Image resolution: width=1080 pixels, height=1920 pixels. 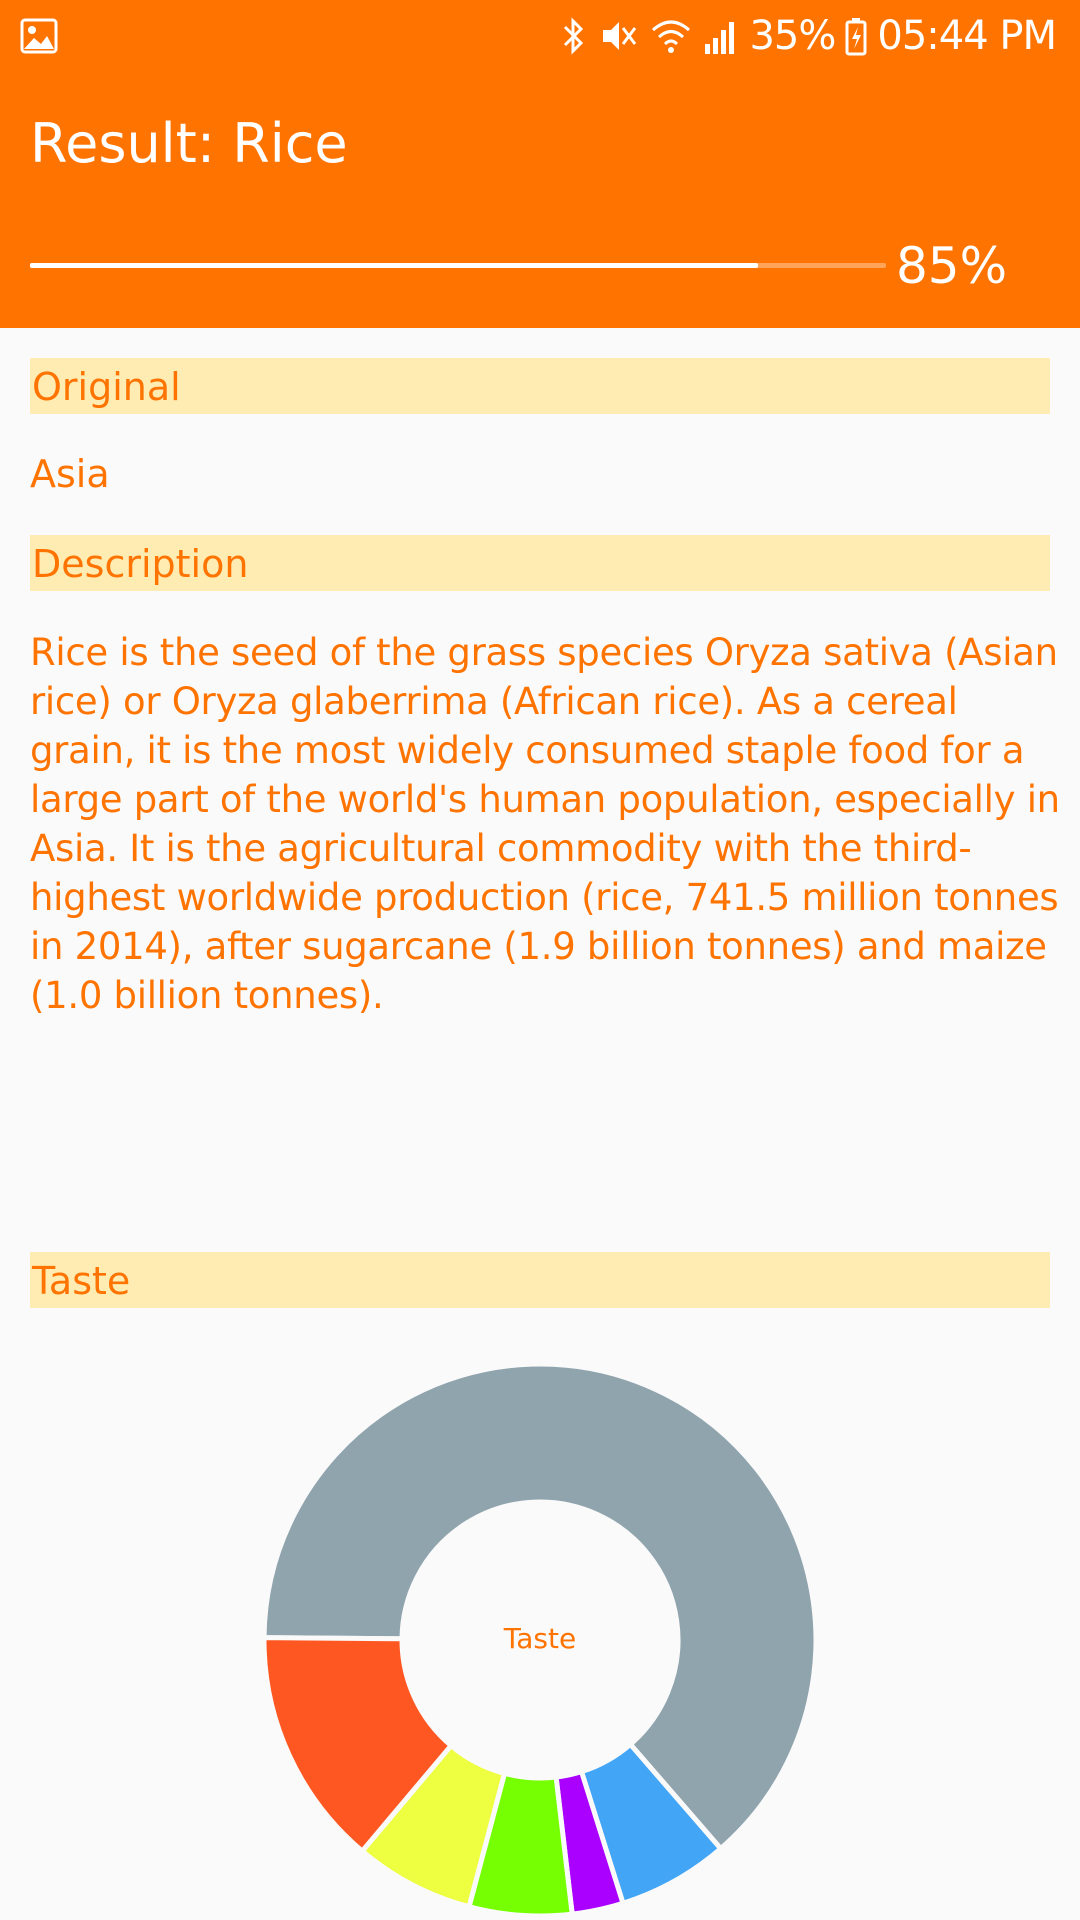 I want to click on wifi-icon, so click(x=671, y=36).